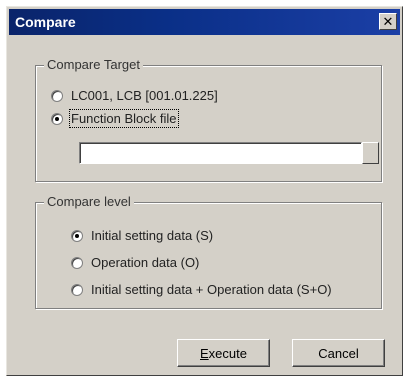 Image resolution: width=409 pixels, height=381 pixels. Describe the element at coordinates (152, 235) in the screenshot. I see `radio-initial-setting-label: Initial setting data (S)` at that location.